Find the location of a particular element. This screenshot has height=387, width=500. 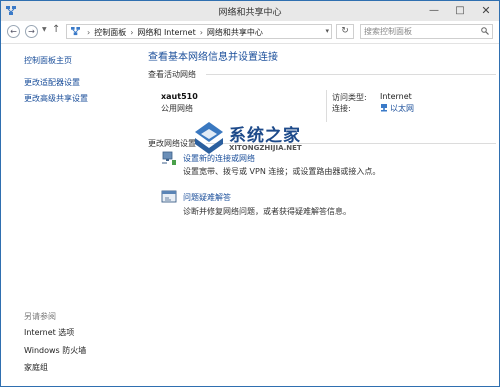

see-also-homegroup: 家庭组 is located at coordinates (36, 367).